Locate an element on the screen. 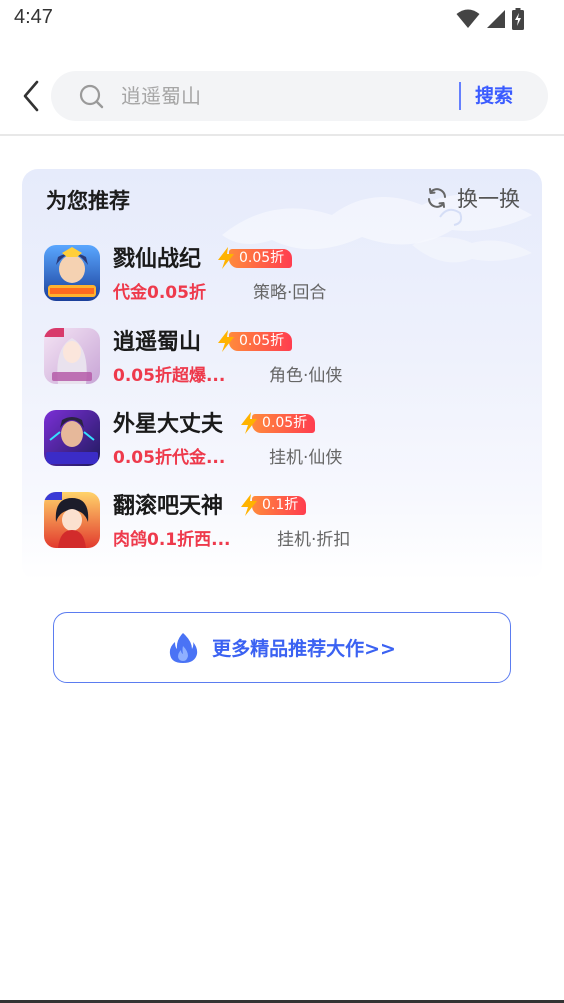  game-icon-xiaoyao is located at coordinates (72, 356).